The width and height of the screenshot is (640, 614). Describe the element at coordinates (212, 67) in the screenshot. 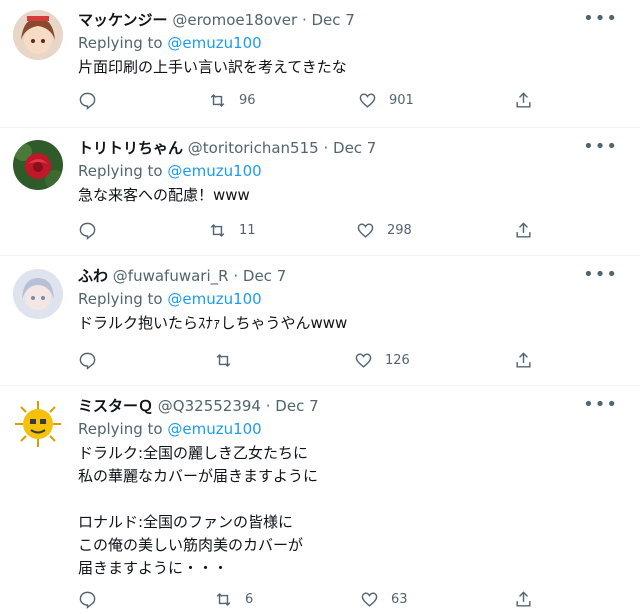

I see `tweet-text: 片面印刷の上手い言い訳を考えてきたな` at that location.